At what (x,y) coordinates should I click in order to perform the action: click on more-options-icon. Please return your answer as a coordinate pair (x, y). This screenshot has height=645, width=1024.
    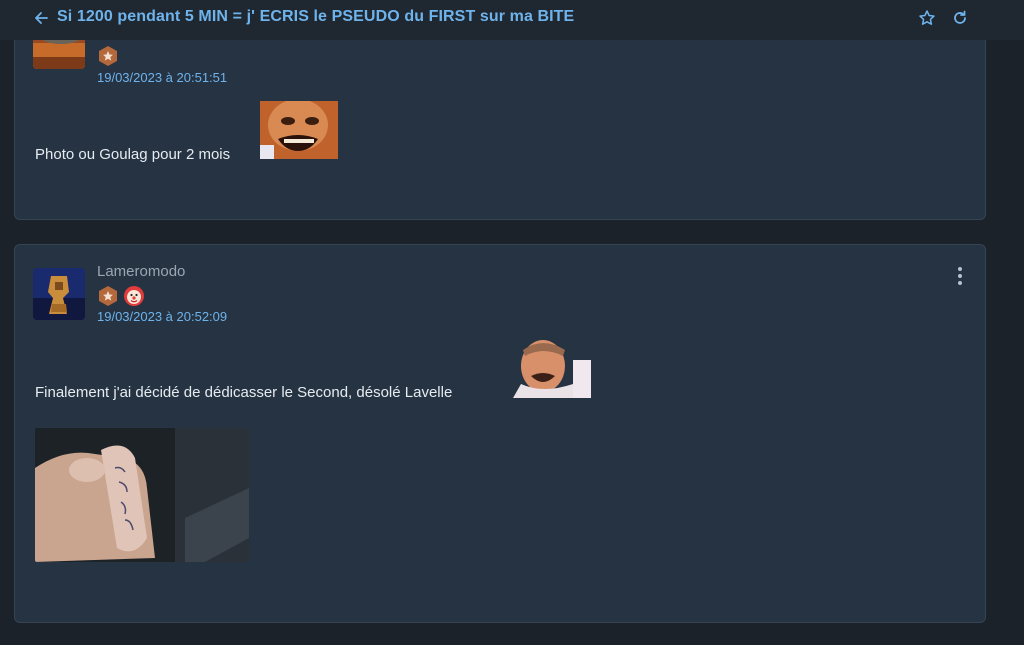
    Looking at the image, I should click on (960, 276).